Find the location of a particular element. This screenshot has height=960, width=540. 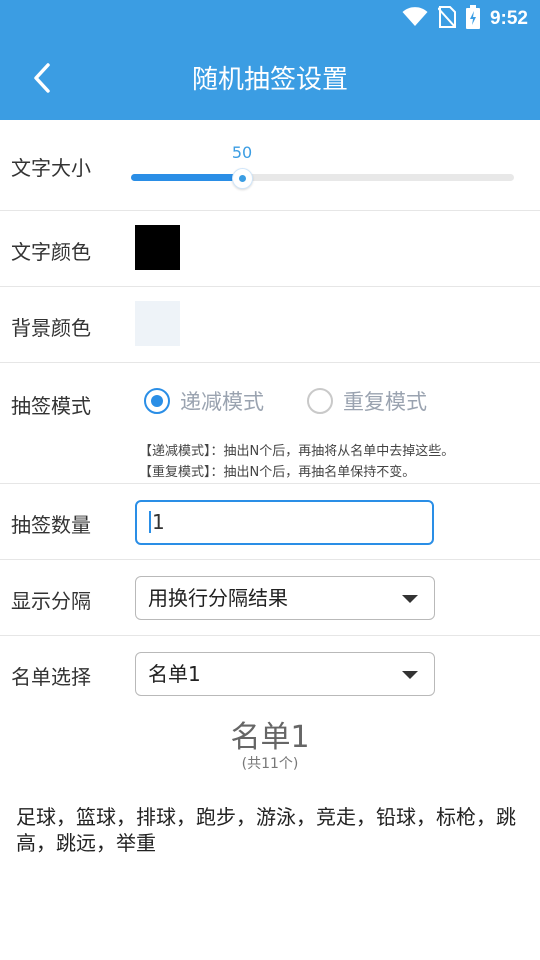

draw-count-value: 1 is located at coordinates (158, 522).